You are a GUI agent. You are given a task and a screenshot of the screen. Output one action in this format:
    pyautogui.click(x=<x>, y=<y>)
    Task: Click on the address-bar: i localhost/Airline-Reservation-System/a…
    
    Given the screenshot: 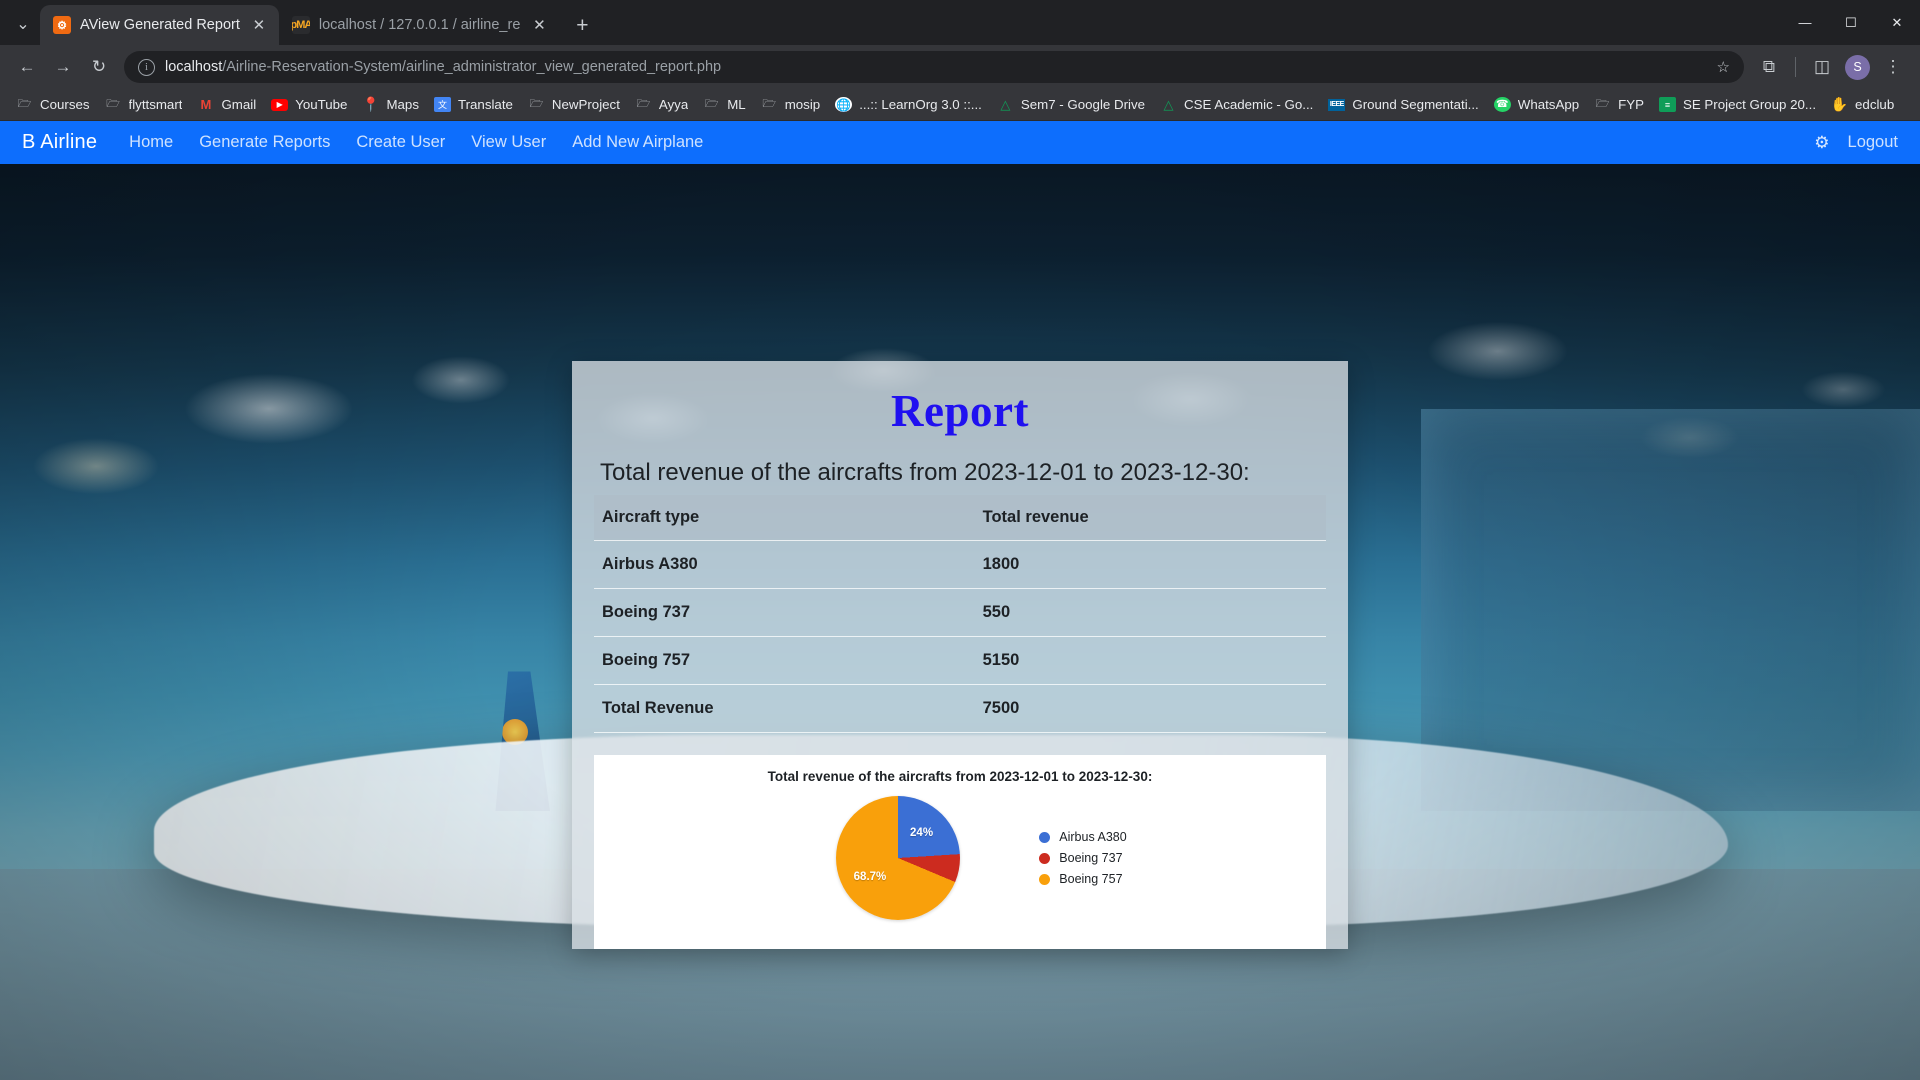 What is the action you would take?
    pyautogui.click(x=934, y=67)
    